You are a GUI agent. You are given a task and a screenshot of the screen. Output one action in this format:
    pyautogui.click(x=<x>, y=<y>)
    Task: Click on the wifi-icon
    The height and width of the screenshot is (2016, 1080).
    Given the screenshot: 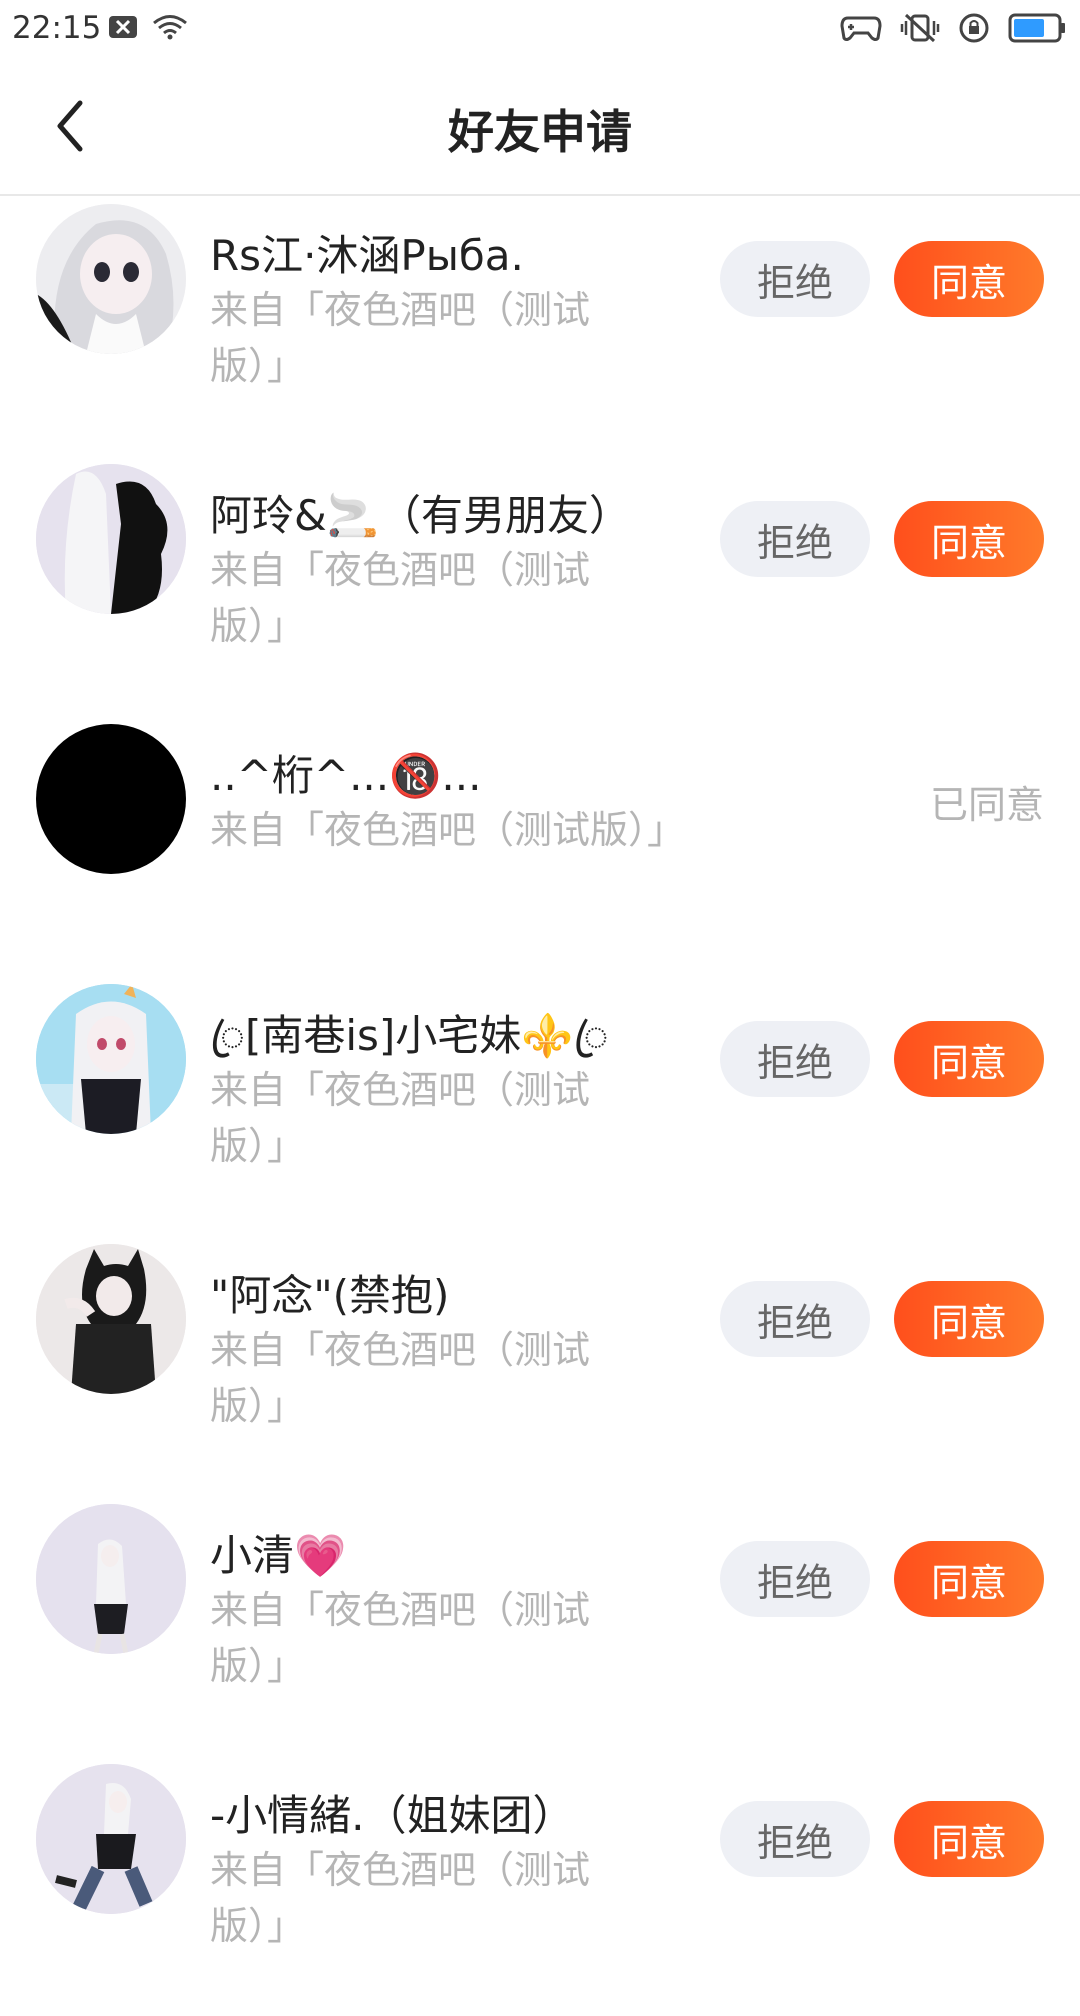 What is the action you would take?
    pyautogui.click(x=170, y=29)
    